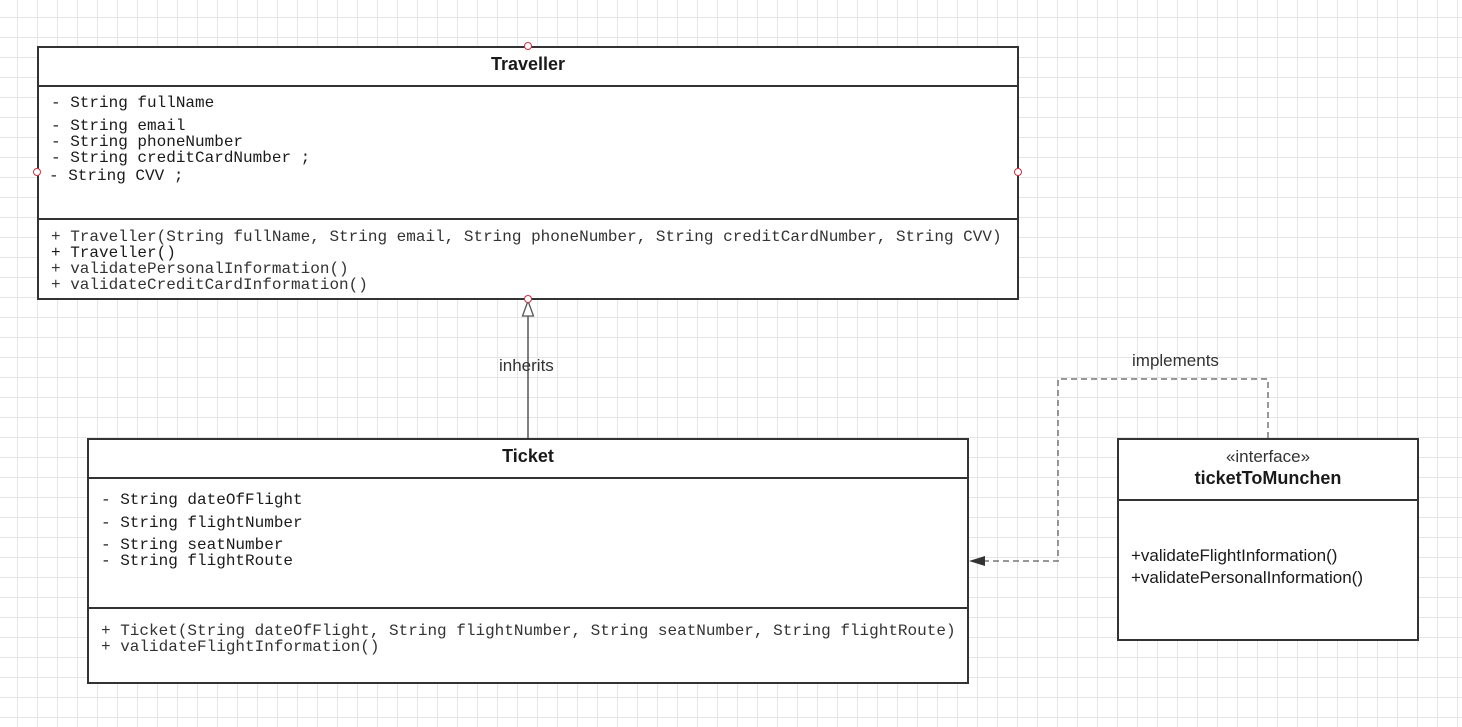  I want to click on resize-handle-top, so click(528, 46).